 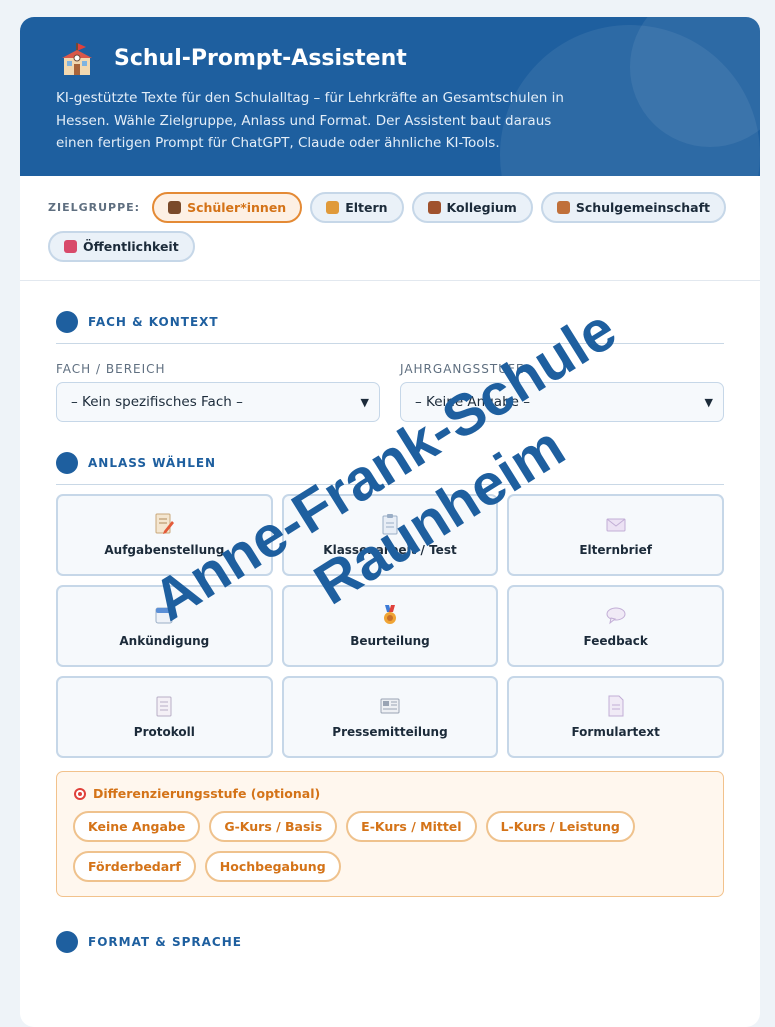 I want to click on section-header-anlass: ANLASS WÄHLEN, so click(x=390, y=468).